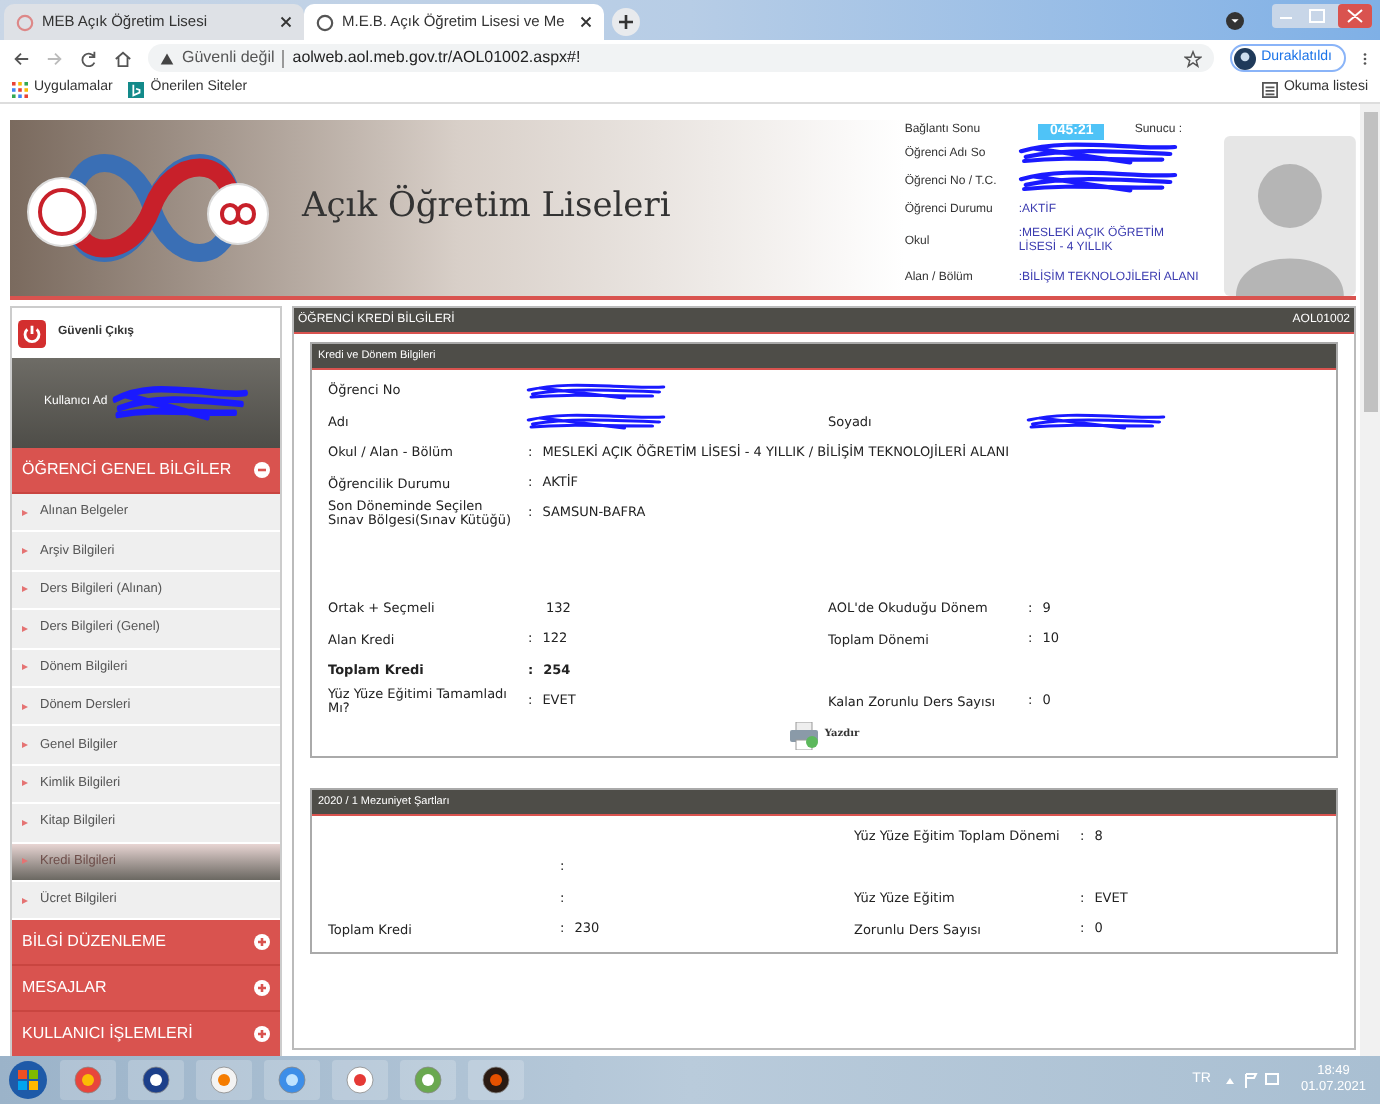  What do you see at coordinates (146, 471) in the screenshot?
I see `menu-section-header: ÖĞRENCİ GENEL BİLGİLER` at bounding box center [146, 471].